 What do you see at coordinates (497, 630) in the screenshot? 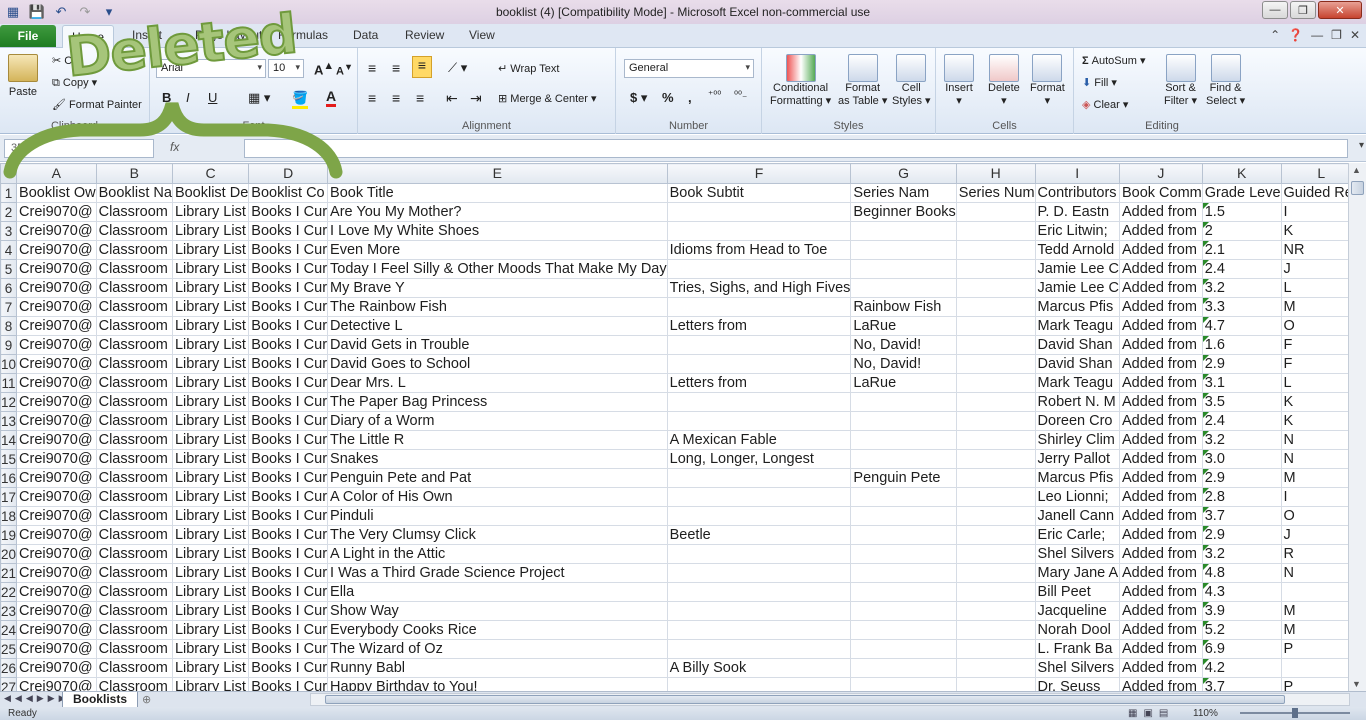
I see `cell: Everybody Cooks Rice` at bounding box center [497, 630].